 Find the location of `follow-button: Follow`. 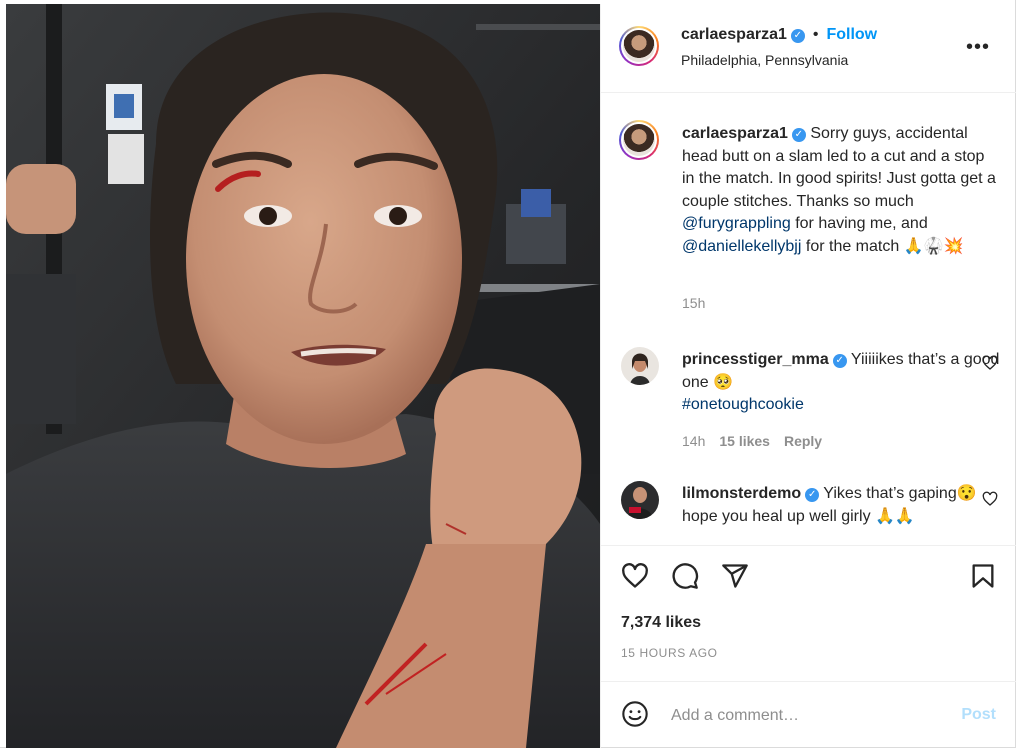

follow-button: Follow is located at coordinates (851, 34).